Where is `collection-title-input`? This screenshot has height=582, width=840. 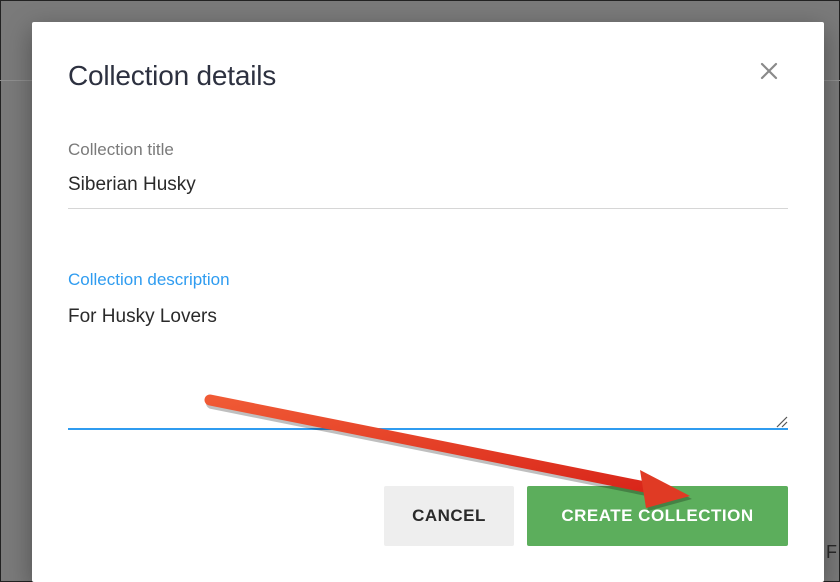 collection-title-input is located at coordinates (418, 185).